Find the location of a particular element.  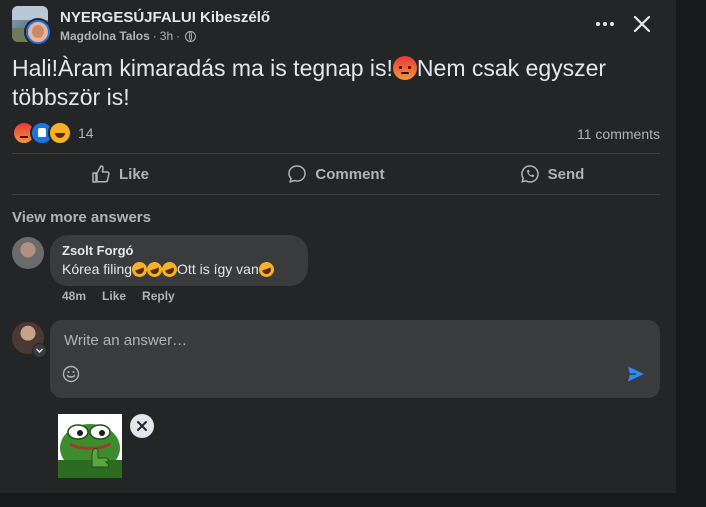

smiley-icon is located at coordinates (71, 374).